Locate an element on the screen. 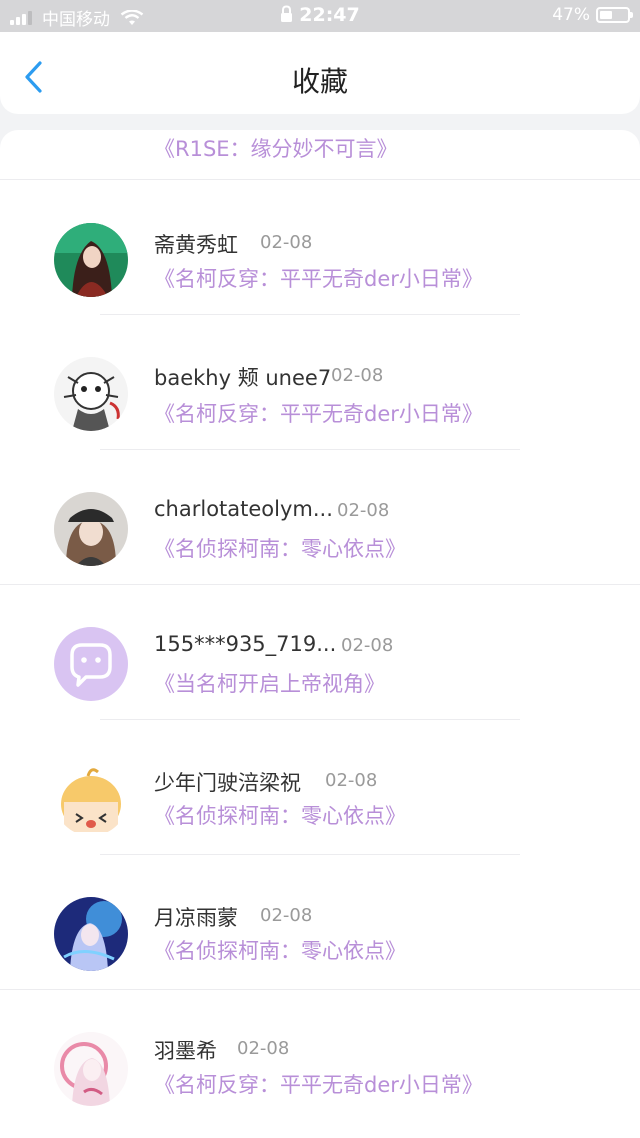 Image resolution: width=640 pixels, height=1138 pixels. username: 少年门驶涪梁祝 is located at coordinates (227, 782).